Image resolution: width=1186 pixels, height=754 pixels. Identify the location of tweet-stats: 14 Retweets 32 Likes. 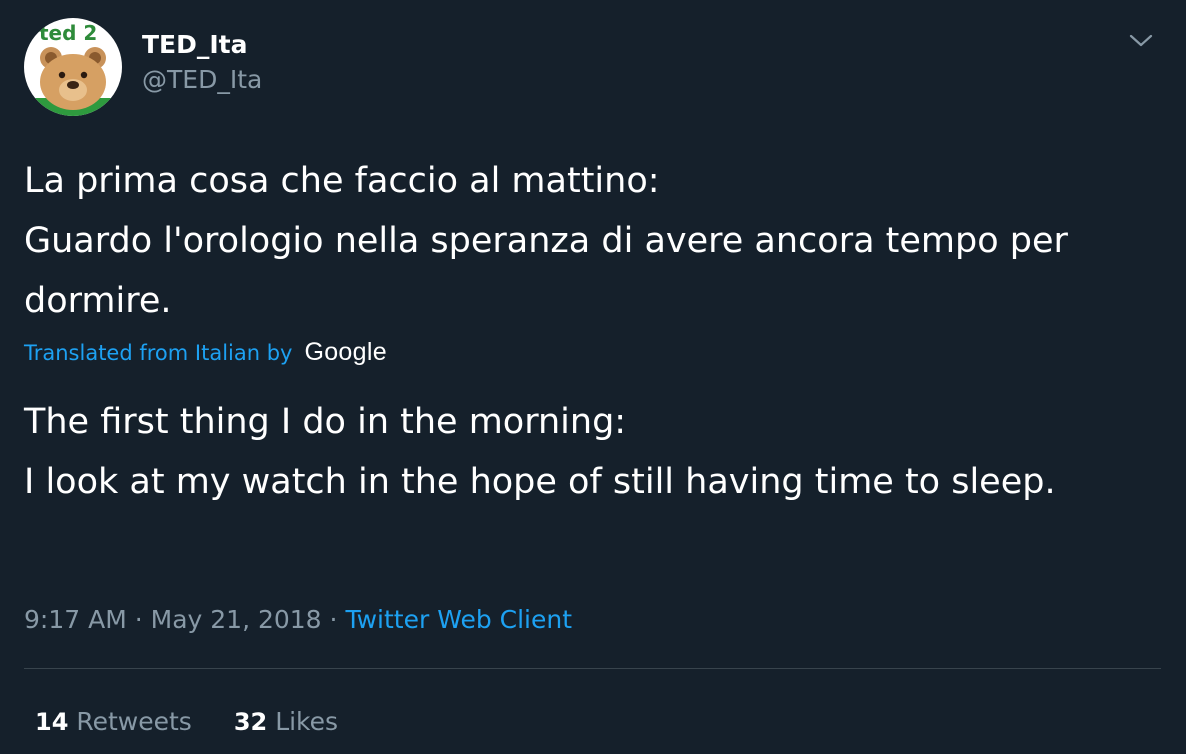
(207, 722).